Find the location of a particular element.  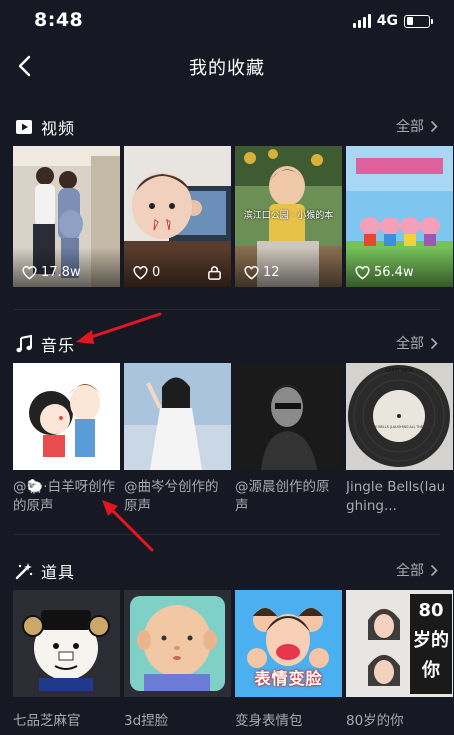

music-card: @曲岑兮创作的原声 is located at coordinates (177, 439).